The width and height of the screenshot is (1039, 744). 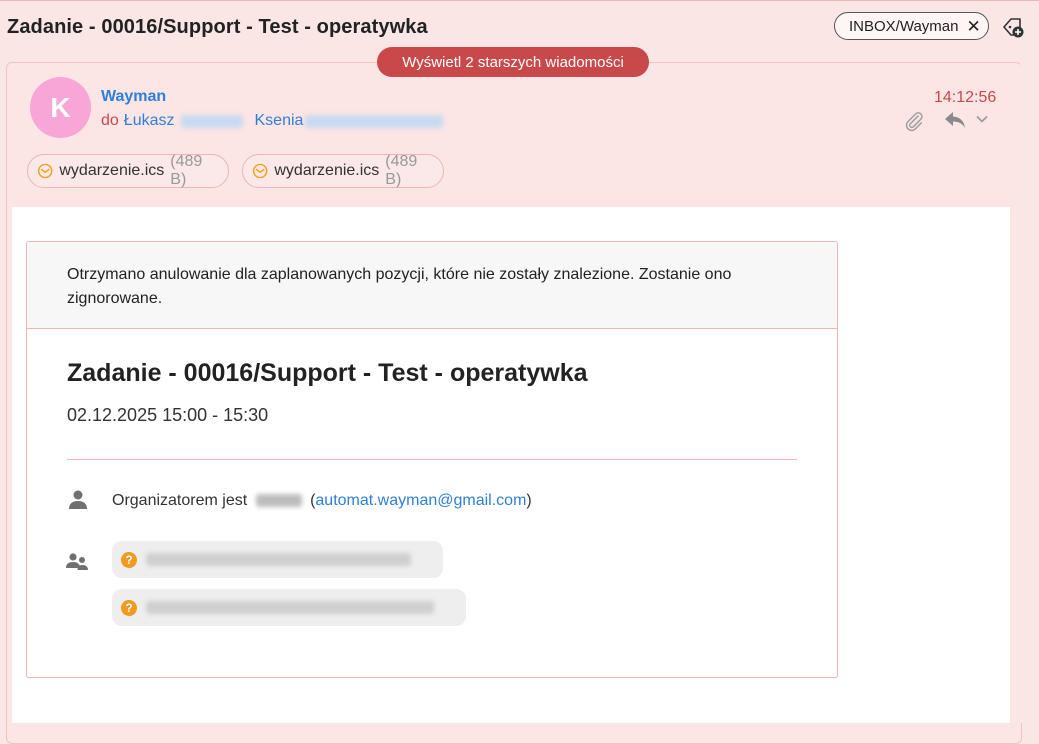 What do you see at coordinates (973, 26) in the screenshot?
I see `close-icon: ✕` at bounding box center [973, 26].